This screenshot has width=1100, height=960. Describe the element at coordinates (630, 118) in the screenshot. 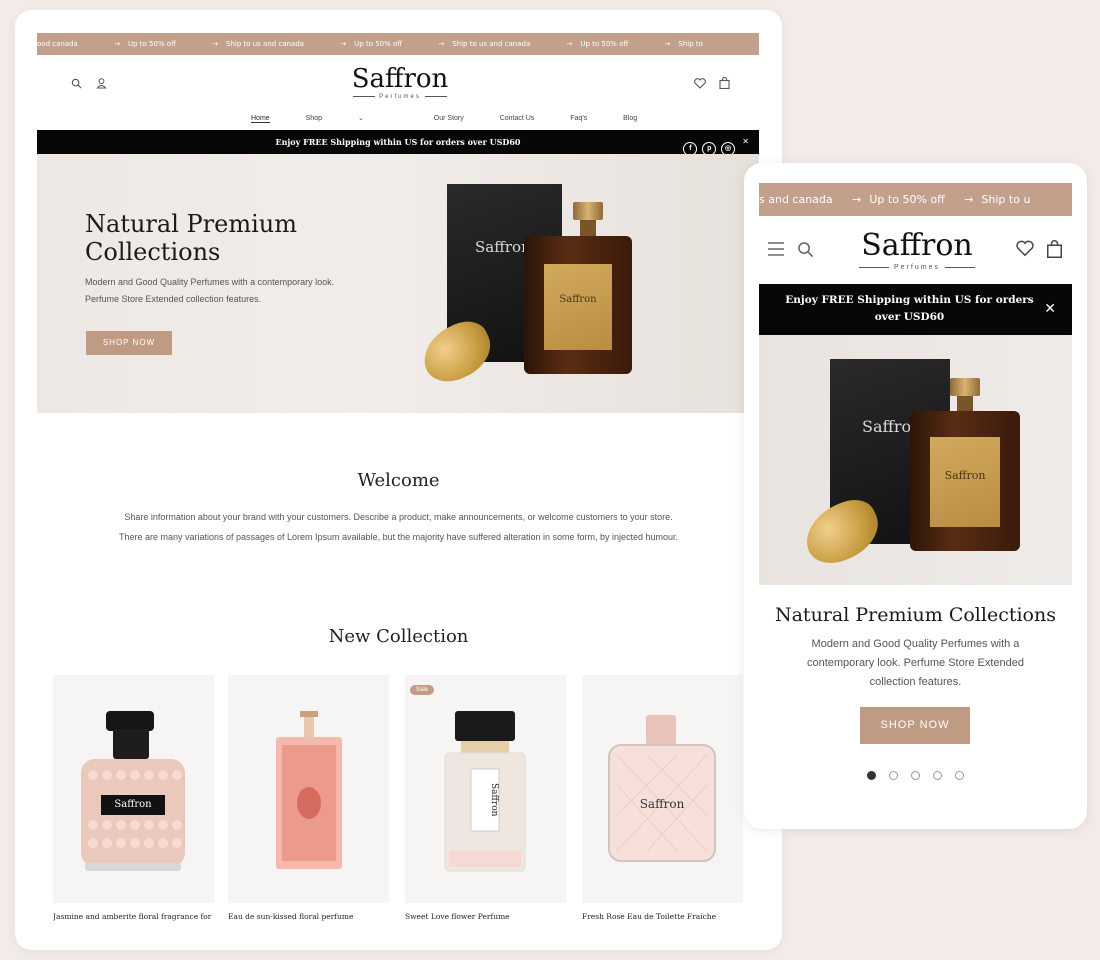

I see `nav-item-blog: Blog` at that location.